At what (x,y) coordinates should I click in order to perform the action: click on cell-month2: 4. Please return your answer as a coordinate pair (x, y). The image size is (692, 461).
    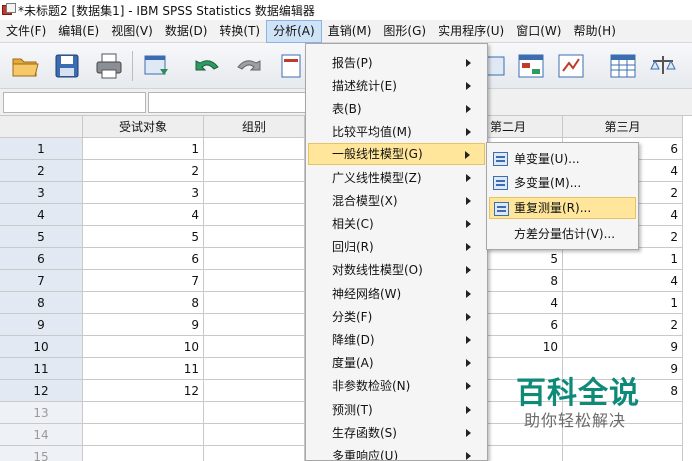
    Looking at the image, I should click on (525, 303).